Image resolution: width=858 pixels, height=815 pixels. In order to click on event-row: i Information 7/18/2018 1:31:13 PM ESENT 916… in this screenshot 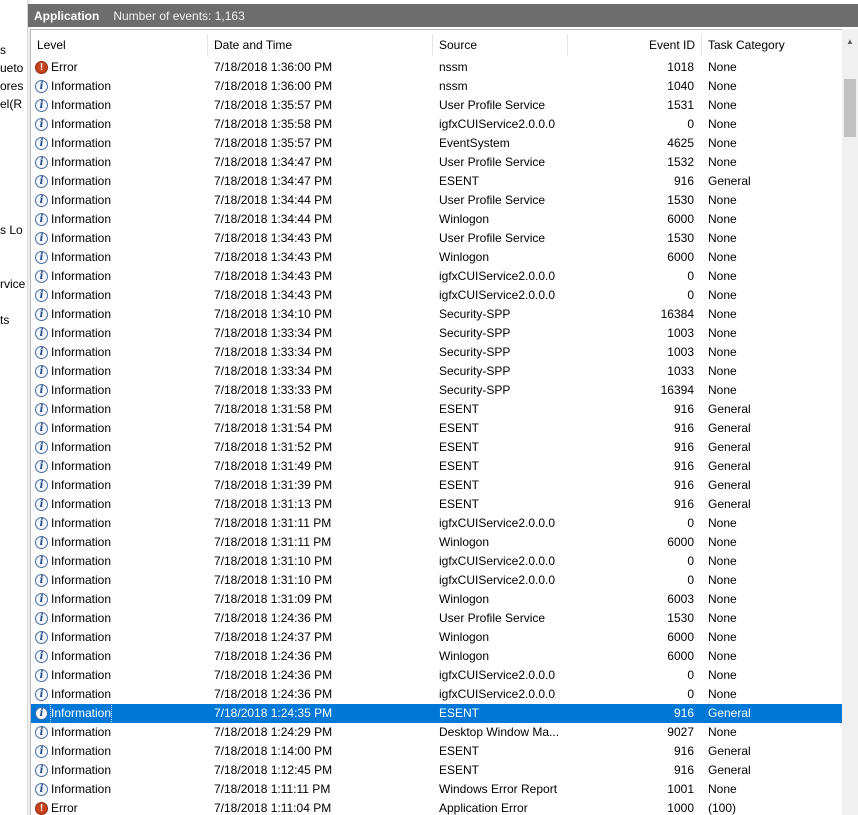, I will do `click(437, 504)`.